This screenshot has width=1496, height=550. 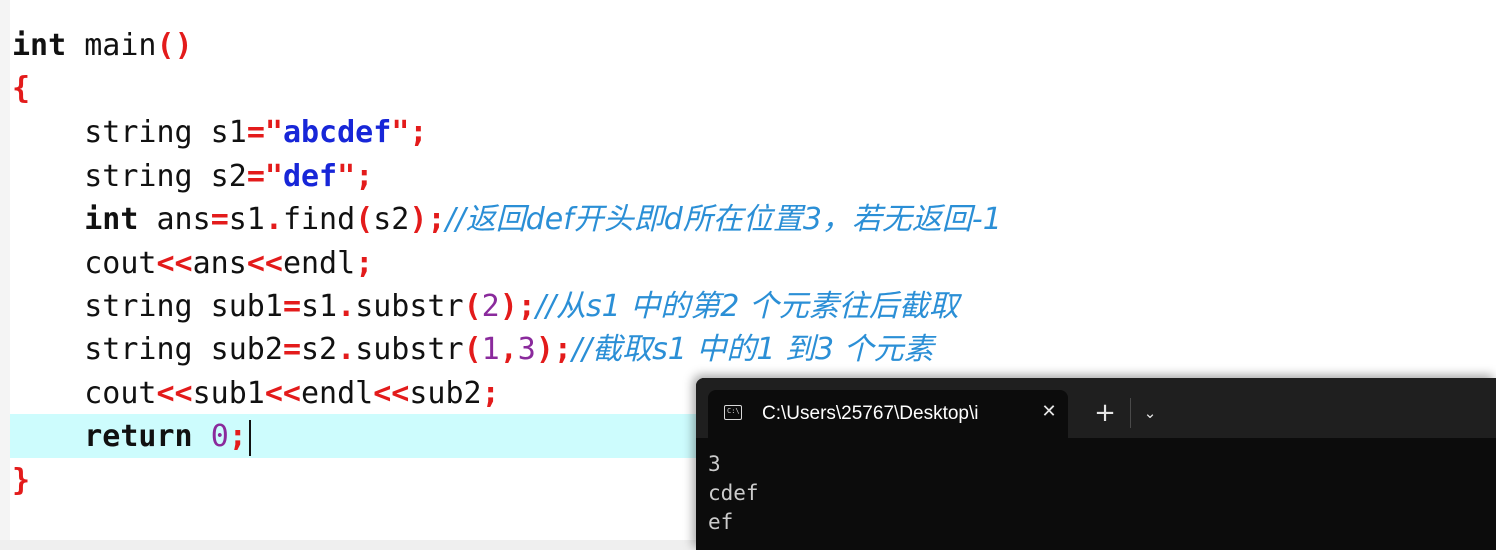 I want to click on code-line-4: string s2="def";, so click(x=192, y=176).